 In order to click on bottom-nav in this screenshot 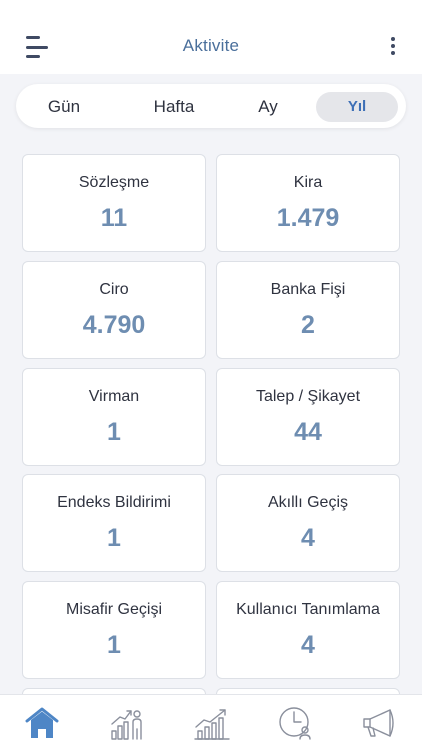, I will do `click(211, 722)`.